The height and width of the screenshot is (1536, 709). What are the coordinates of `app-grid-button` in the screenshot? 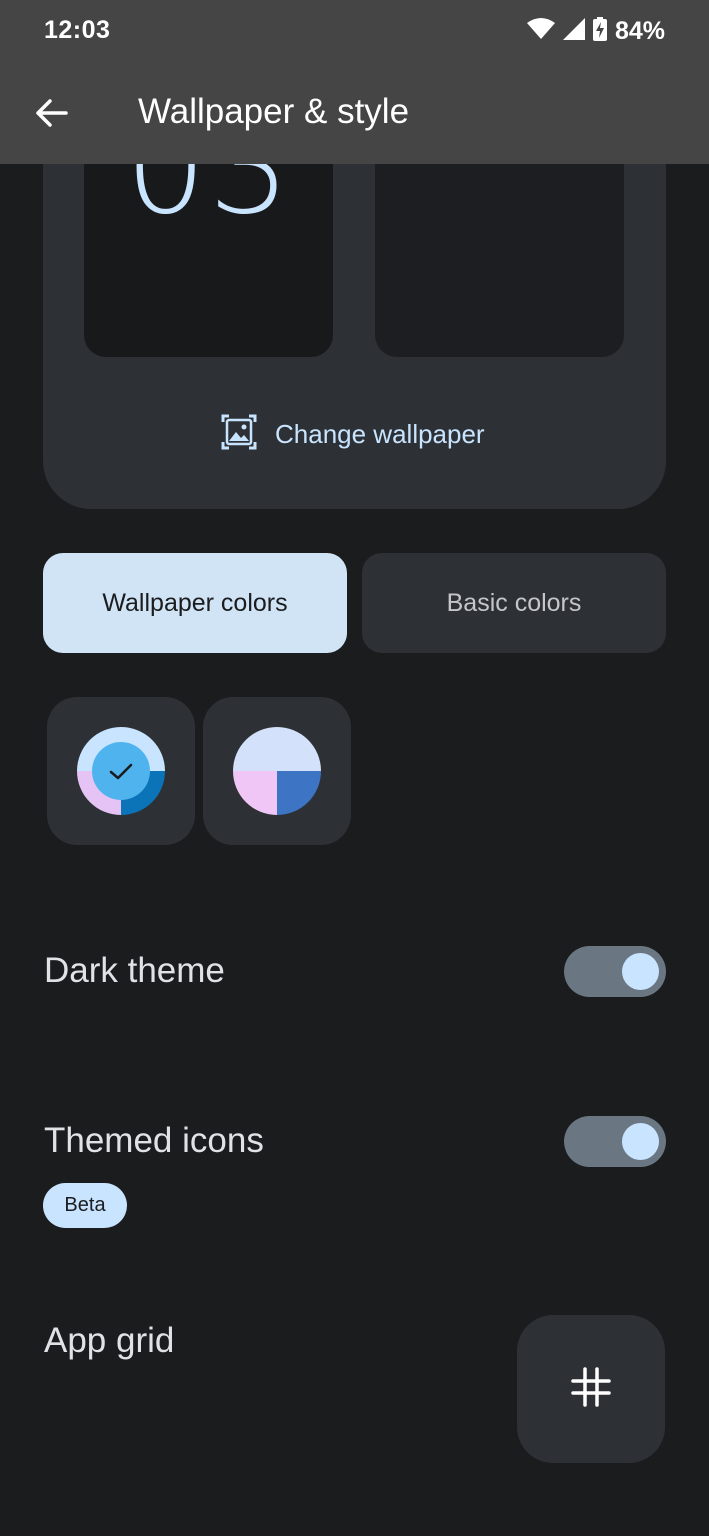 It's located at (591, 1389).